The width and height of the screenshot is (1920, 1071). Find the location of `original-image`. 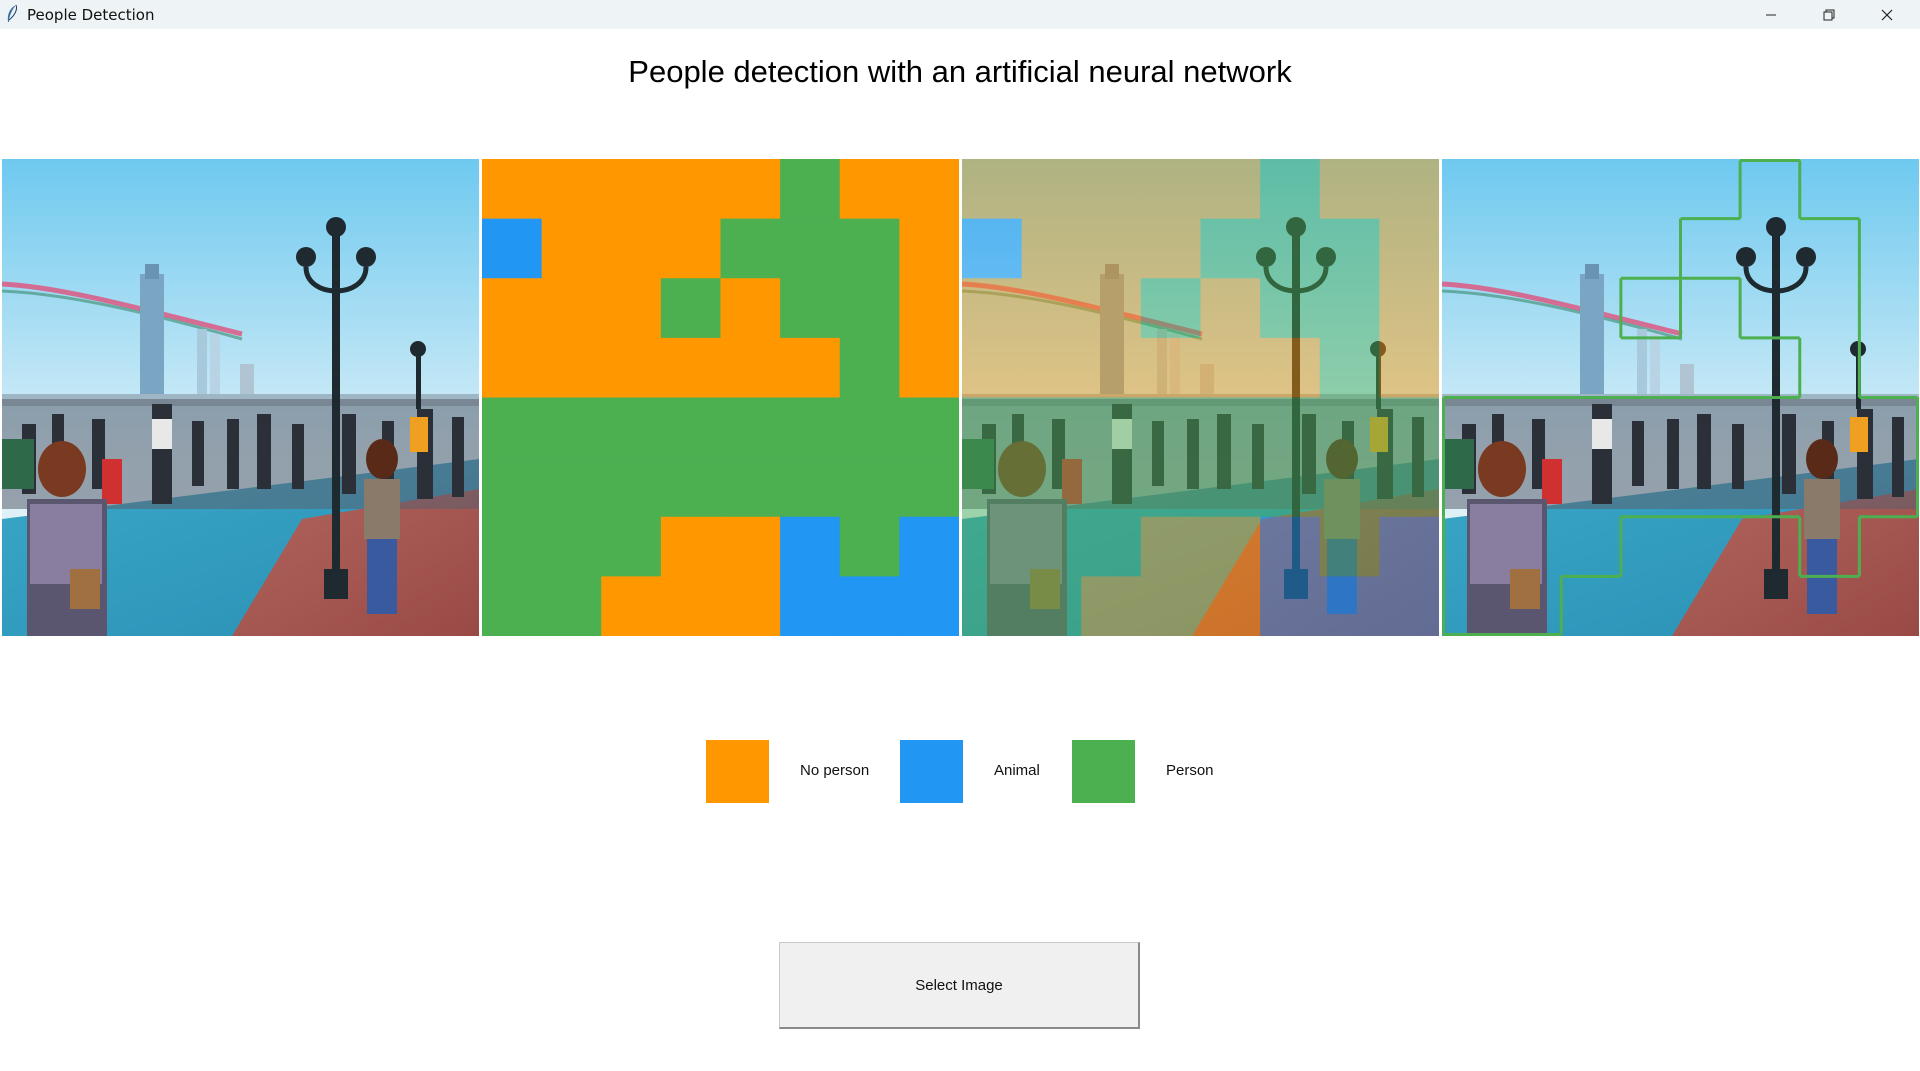

original-image is located at coordinates (240, 397).